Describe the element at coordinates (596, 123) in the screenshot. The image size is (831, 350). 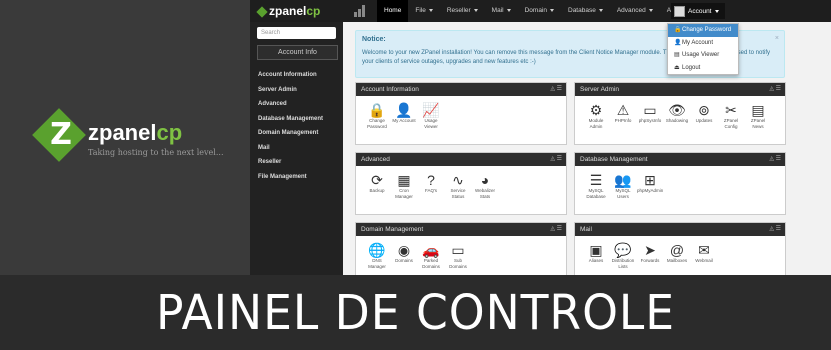
I see `module-label: Module Admin` at that location.